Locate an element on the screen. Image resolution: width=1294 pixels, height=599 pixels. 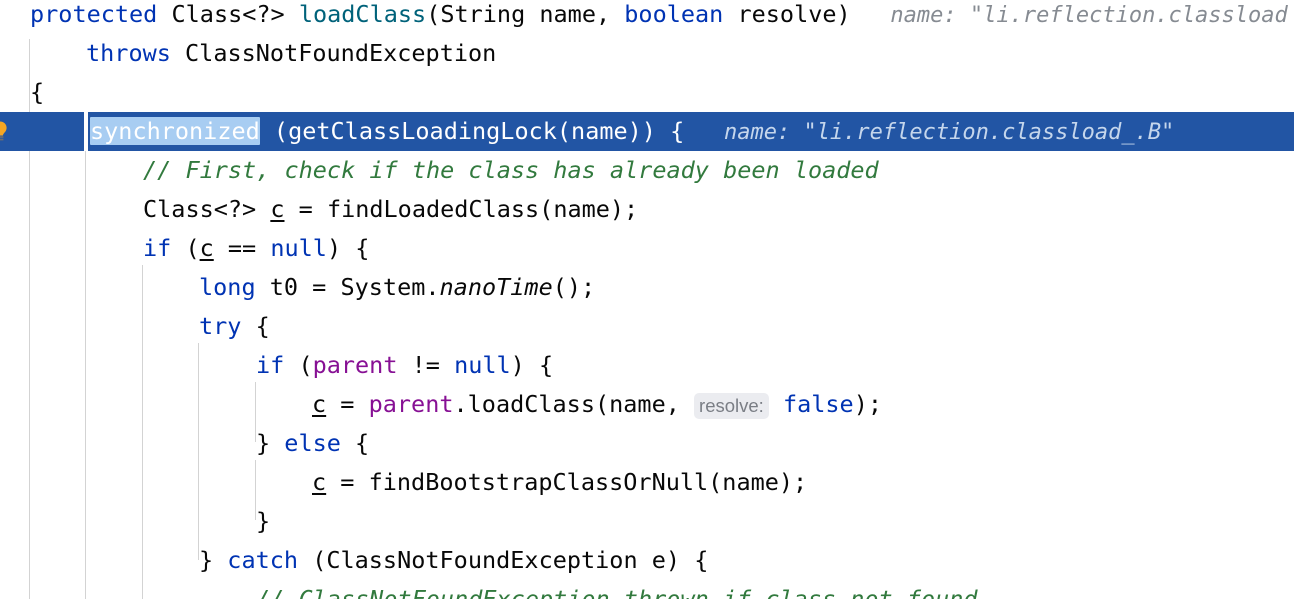
code-line: } else { is located at coordinates (647, 443).